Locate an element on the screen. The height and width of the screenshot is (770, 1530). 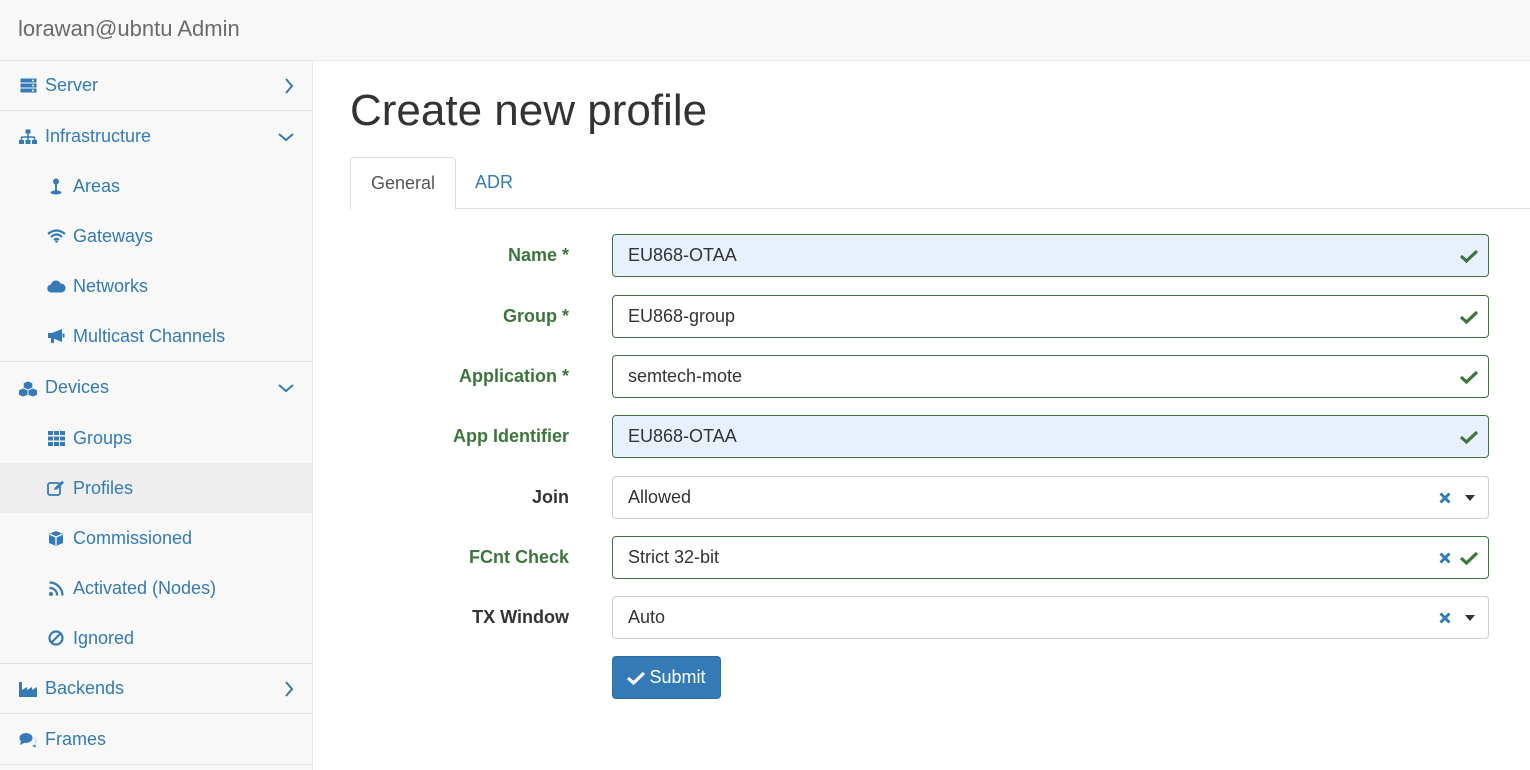
sidebar-item-label: Server is located at coordinates (72, 85).